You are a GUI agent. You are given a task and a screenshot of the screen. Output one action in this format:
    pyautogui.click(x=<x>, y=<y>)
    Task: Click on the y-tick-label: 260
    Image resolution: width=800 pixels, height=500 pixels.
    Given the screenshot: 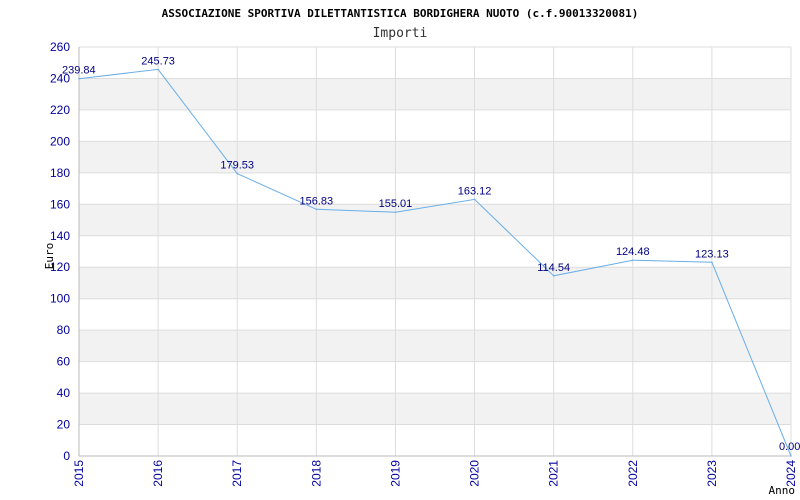 What is the action you would take?
    pyautogui.click(x=60, y=47)
    